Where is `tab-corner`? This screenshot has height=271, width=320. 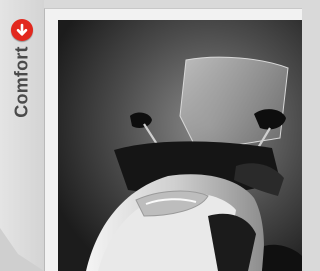 tab-corner is located at coordinates (22, 249).